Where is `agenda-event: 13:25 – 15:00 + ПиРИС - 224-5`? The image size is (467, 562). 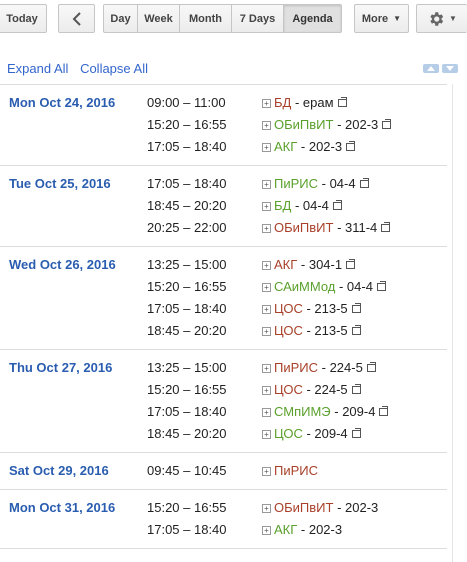
agenda-event: 13:25 – 15:00 + ПиРИС - 224-5 is located at coordinates (223, 369).